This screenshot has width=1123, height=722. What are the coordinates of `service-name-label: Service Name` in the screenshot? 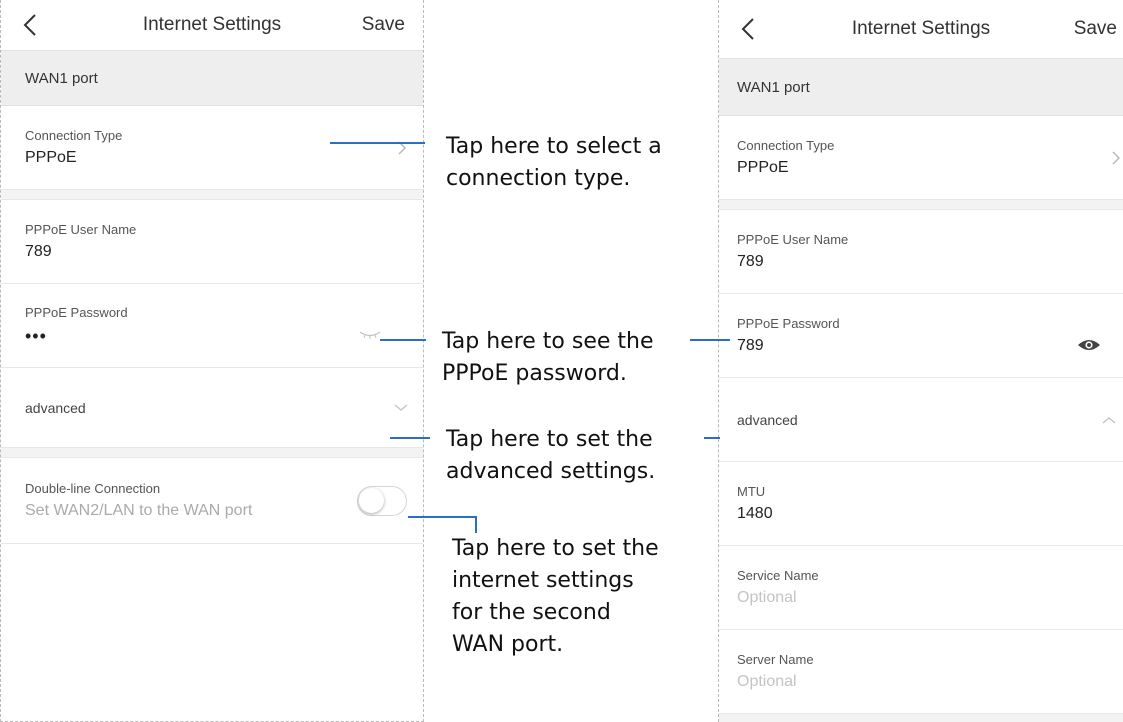 It's located at (778, 575).